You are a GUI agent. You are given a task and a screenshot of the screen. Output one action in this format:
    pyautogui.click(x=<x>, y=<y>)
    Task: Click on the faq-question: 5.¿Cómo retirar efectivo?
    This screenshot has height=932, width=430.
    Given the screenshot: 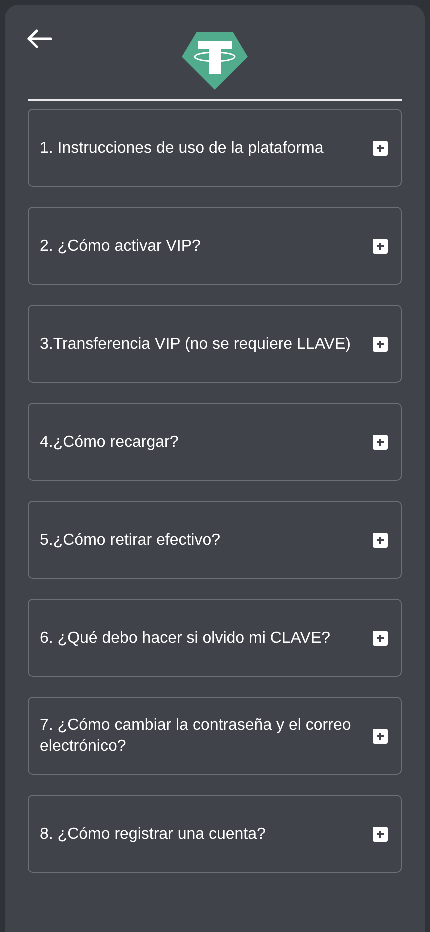 What is the action you would take?
    pyautogui.click(x=131, y=540)
    